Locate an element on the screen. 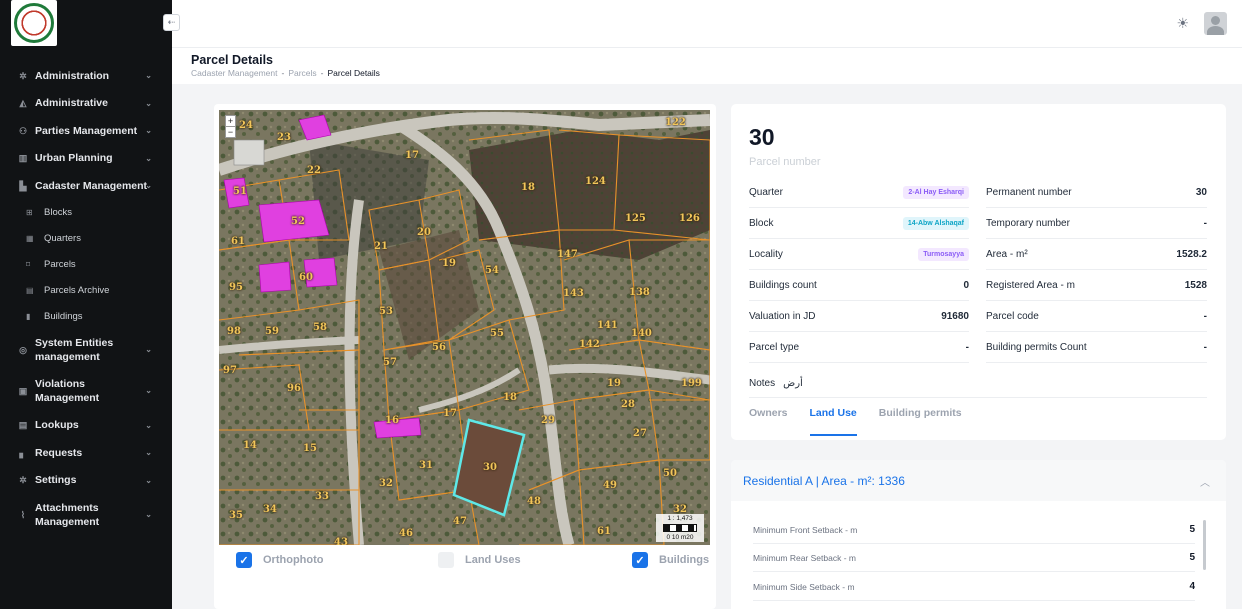  parcel-label: 147 is located at coordinates (567, 254).